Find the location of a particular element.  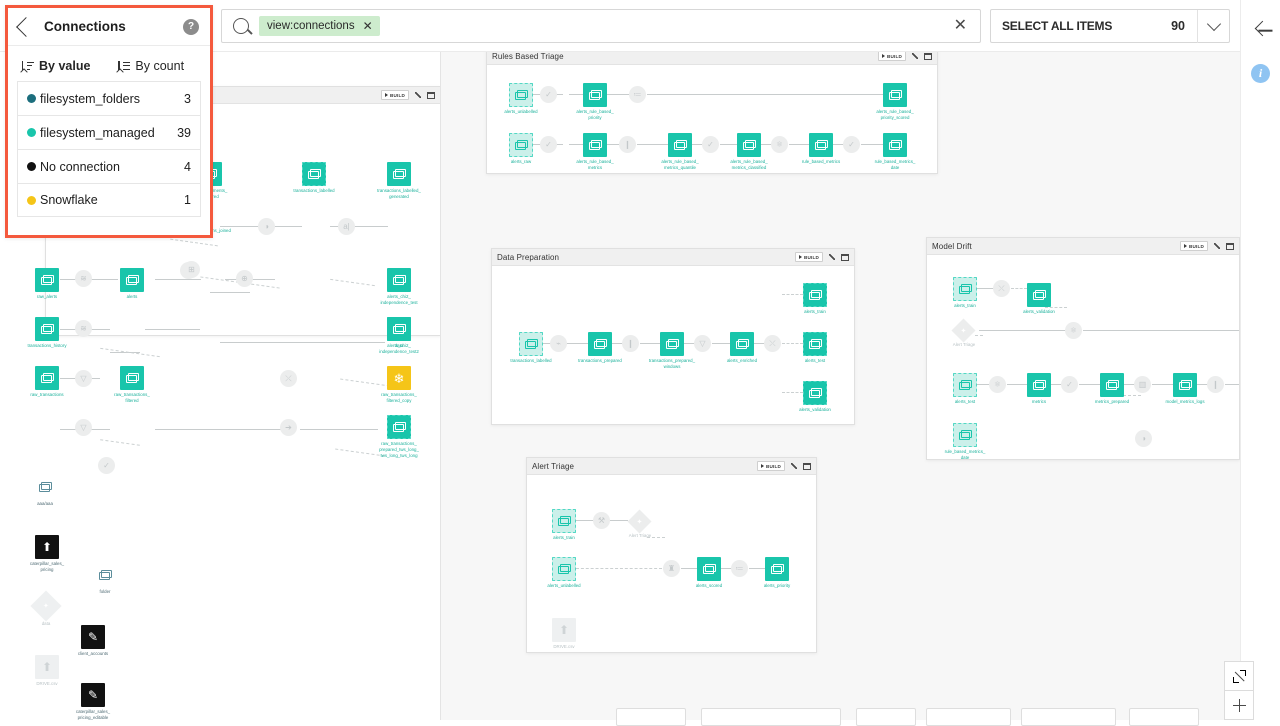

flow-node: alerts_rule_based_ metrics is located at coordinates (595, 151).